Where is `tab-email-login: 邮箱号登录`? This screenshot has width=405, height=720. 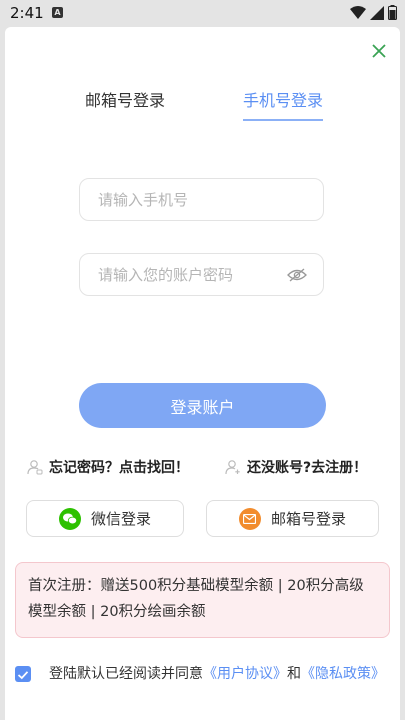 tab-email-login: 邮箱号登录 is located at coordinates (125, 103).